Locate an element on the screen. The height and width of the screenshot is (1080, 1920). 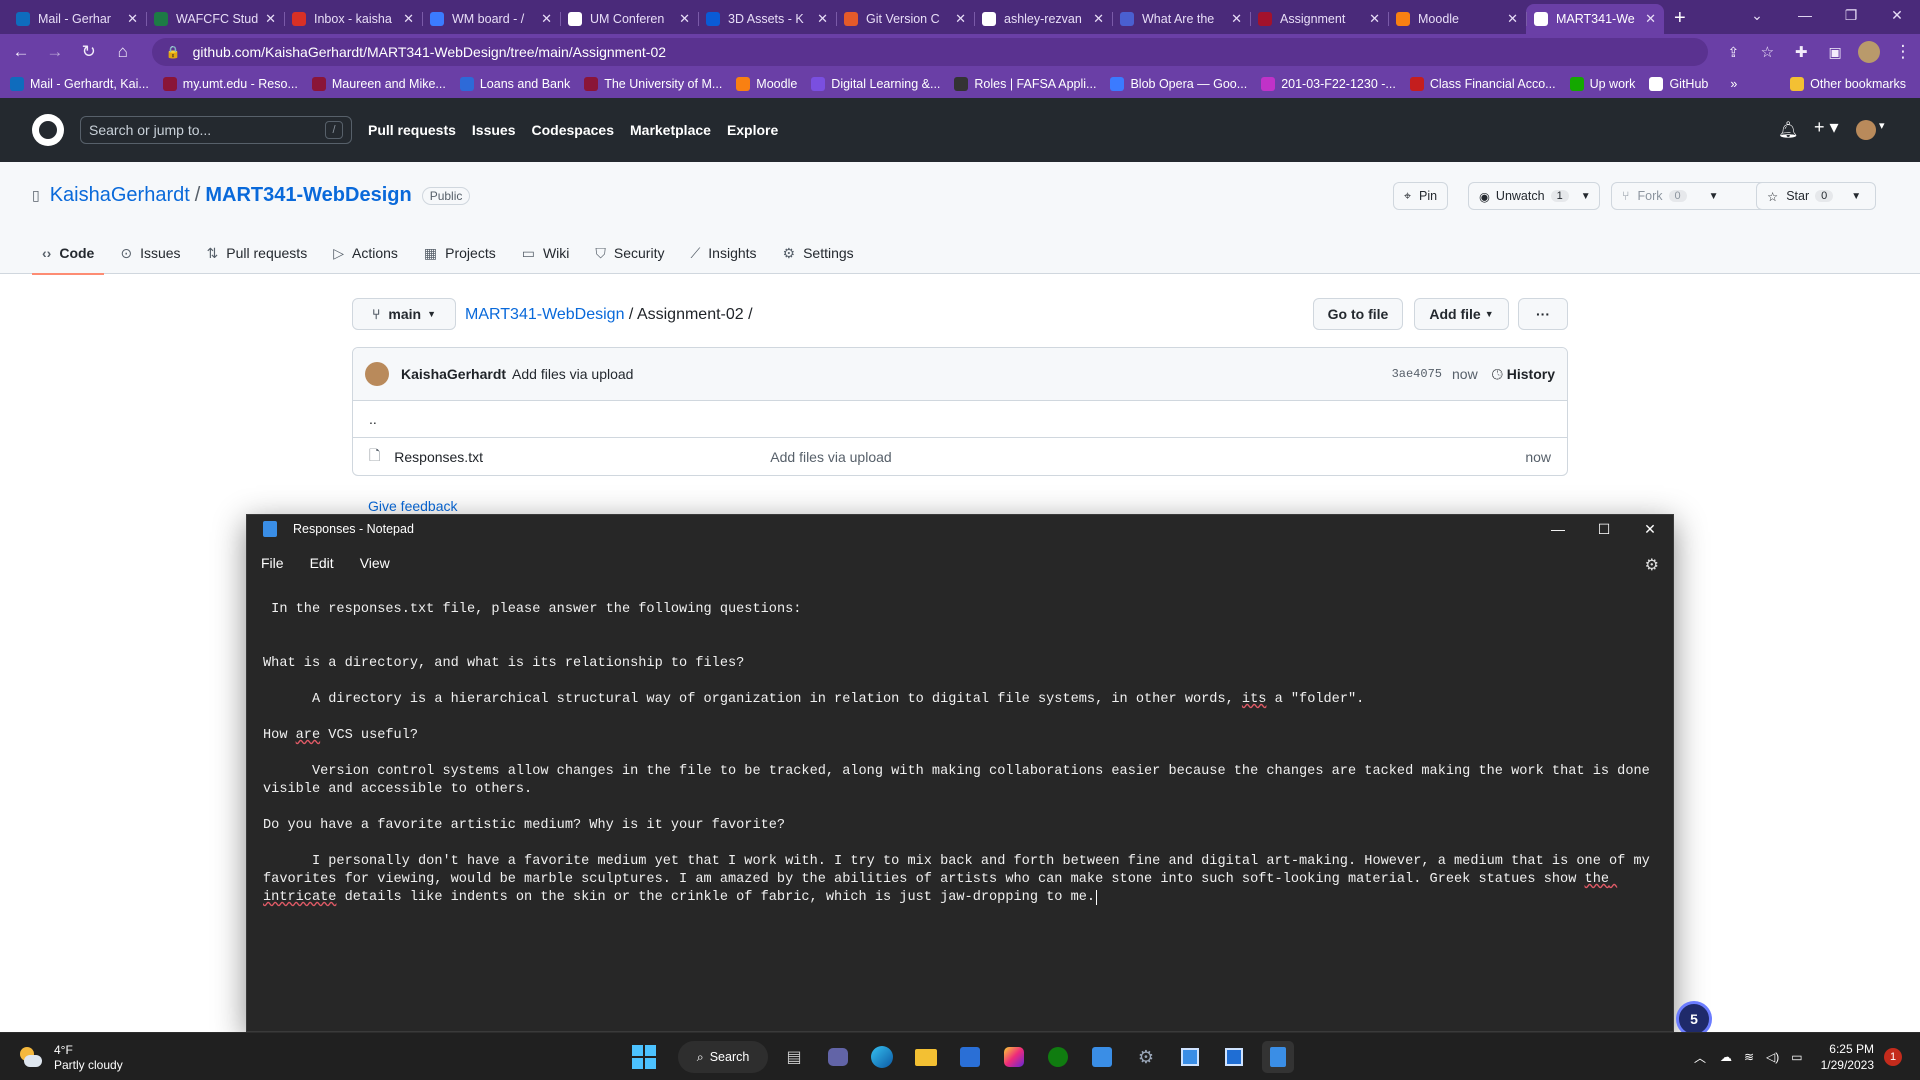
browser-tab: 3D Assets - K ✕ is located at coordinates (767, 19).